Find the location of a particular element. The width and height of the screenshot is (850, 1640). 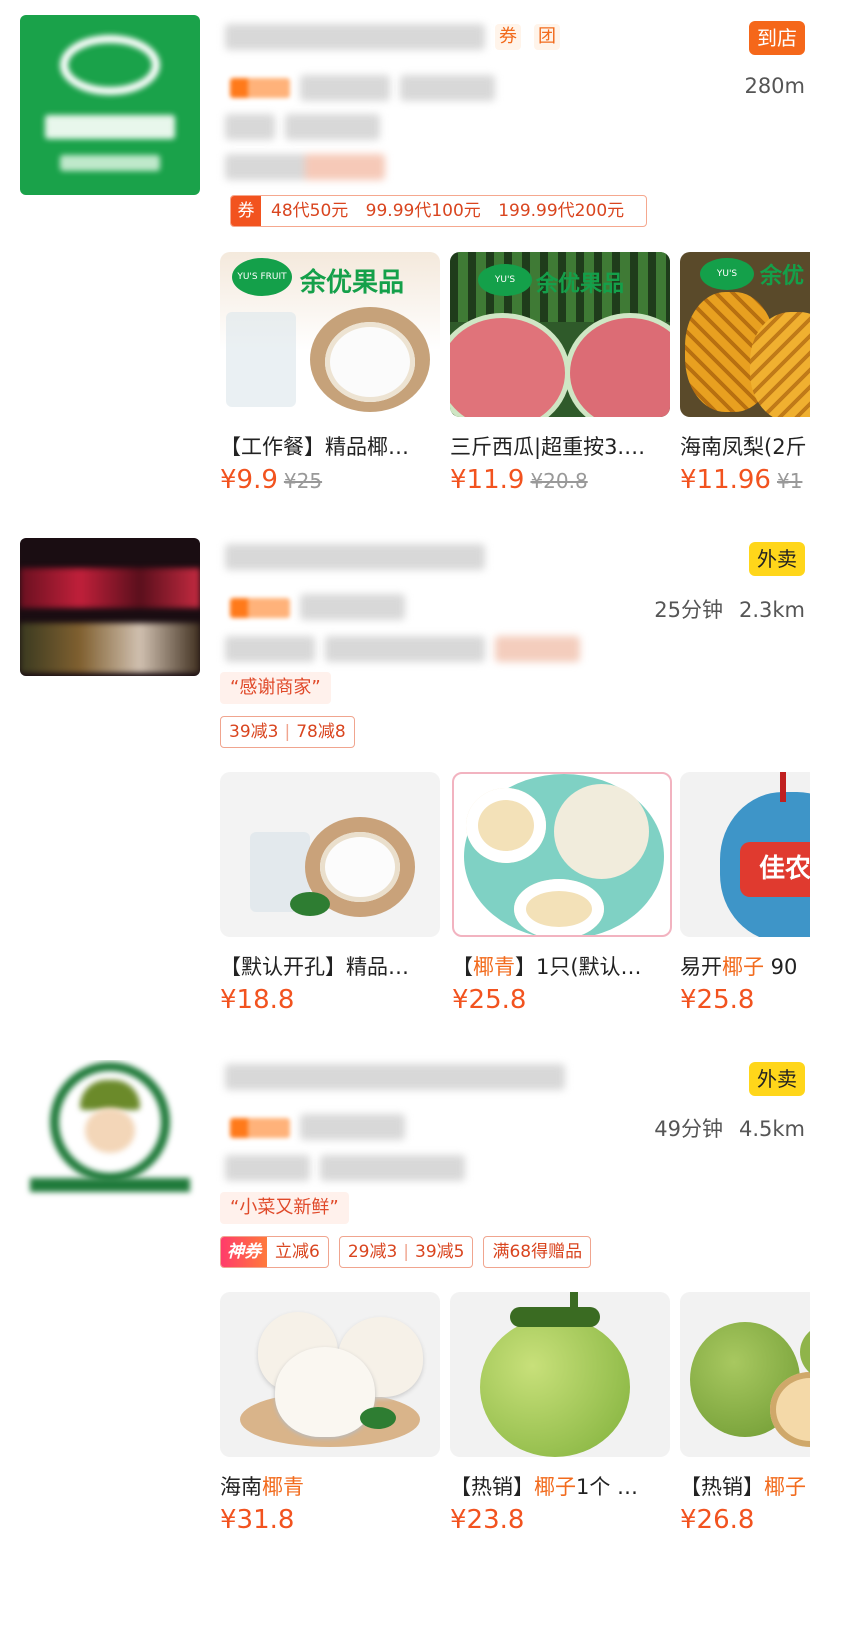

product-card: 海南椰青 ¥31.8 is located at coordinates (330, 1413).